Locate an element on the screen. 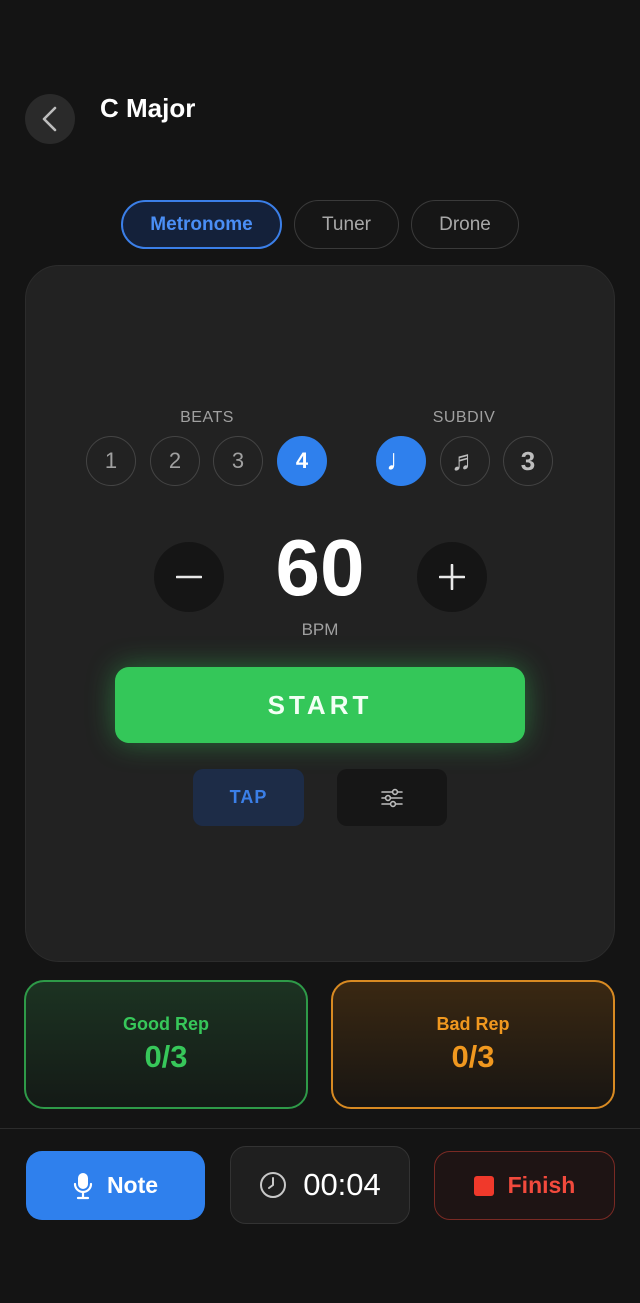 Image resolution: width=640 pixels, height=1303 pixels. decrease-bpm-button is located at coordinates (189, 577).